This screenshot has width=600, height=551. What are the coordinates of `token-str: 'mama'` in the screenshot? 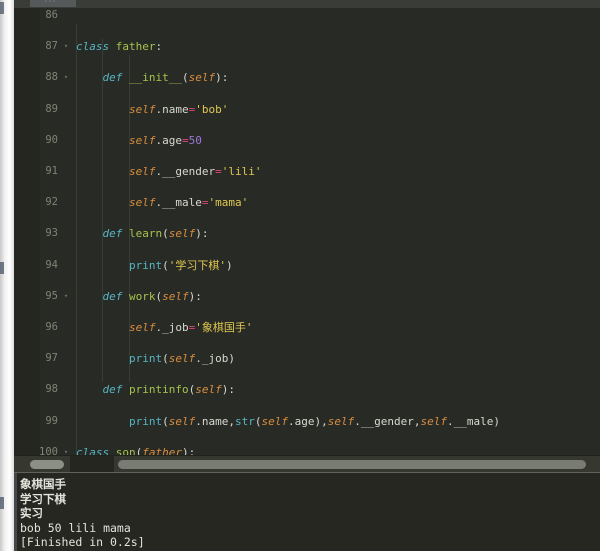 It's located at (228, 203).